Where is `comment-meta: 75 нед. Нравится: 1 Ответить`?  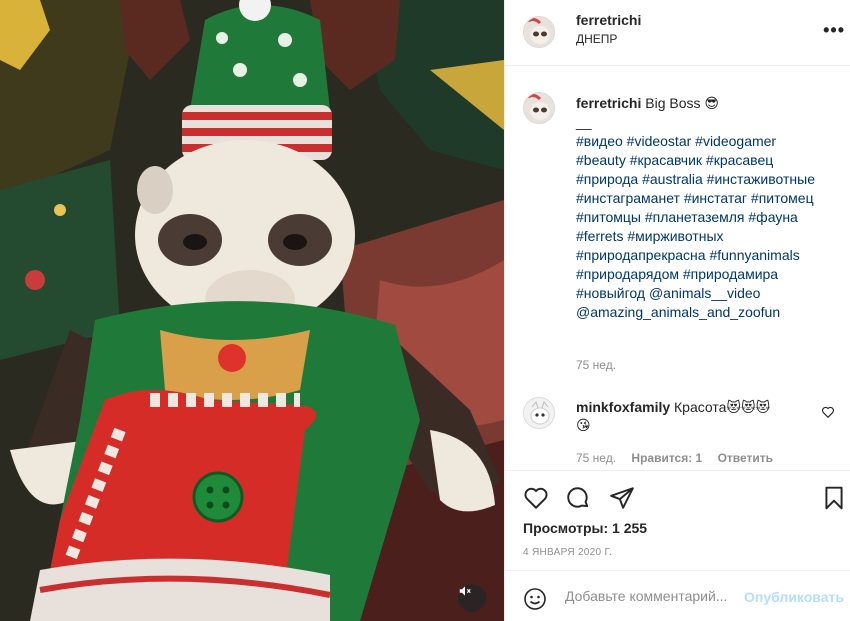 comment-meta: 75 нед. Нравится: 1 Ответить is located at coordinates (680, 458).